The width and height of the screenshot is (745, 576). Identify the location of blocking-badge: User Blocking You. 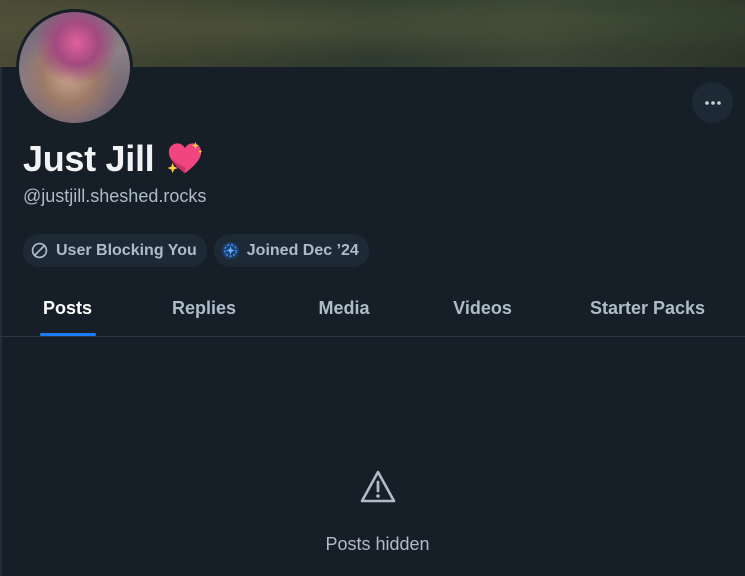
(115, 250).